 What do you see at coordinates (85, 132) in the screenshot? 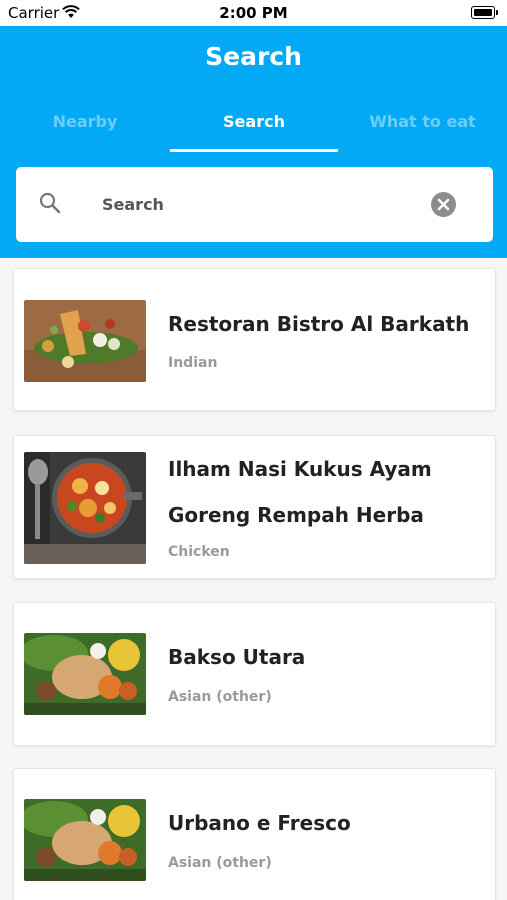
I see `tab-nearby: Nearby` at bounding box center [85, 132].